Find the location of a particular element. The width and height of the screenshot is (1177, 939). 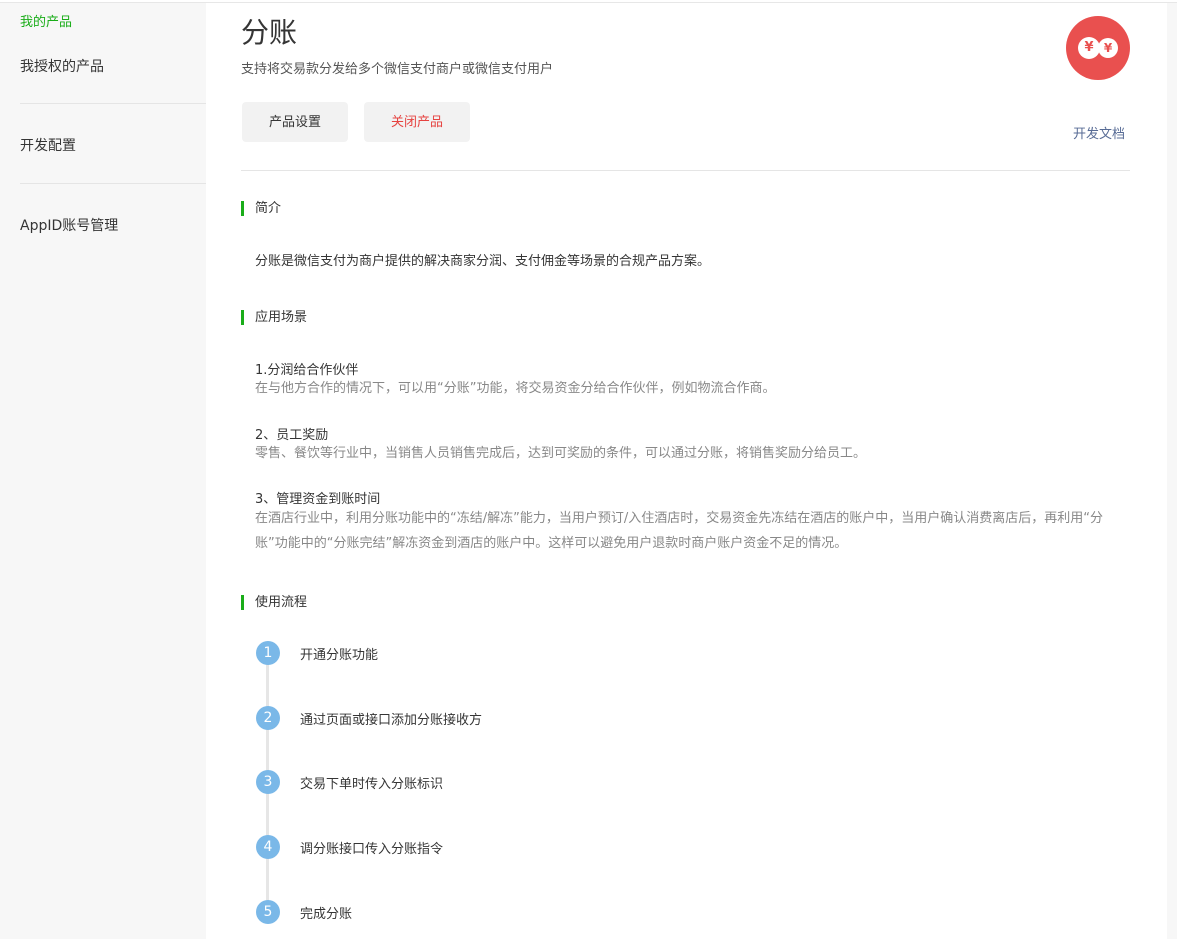

close-product-button: 关闭产品 is located at coordinates (417, 122).